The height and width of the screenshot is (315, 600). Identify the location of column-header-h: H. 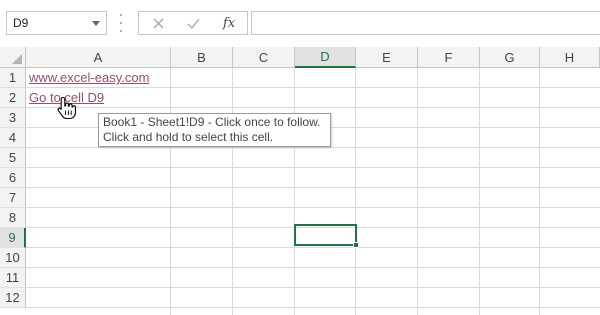
(570, 57).